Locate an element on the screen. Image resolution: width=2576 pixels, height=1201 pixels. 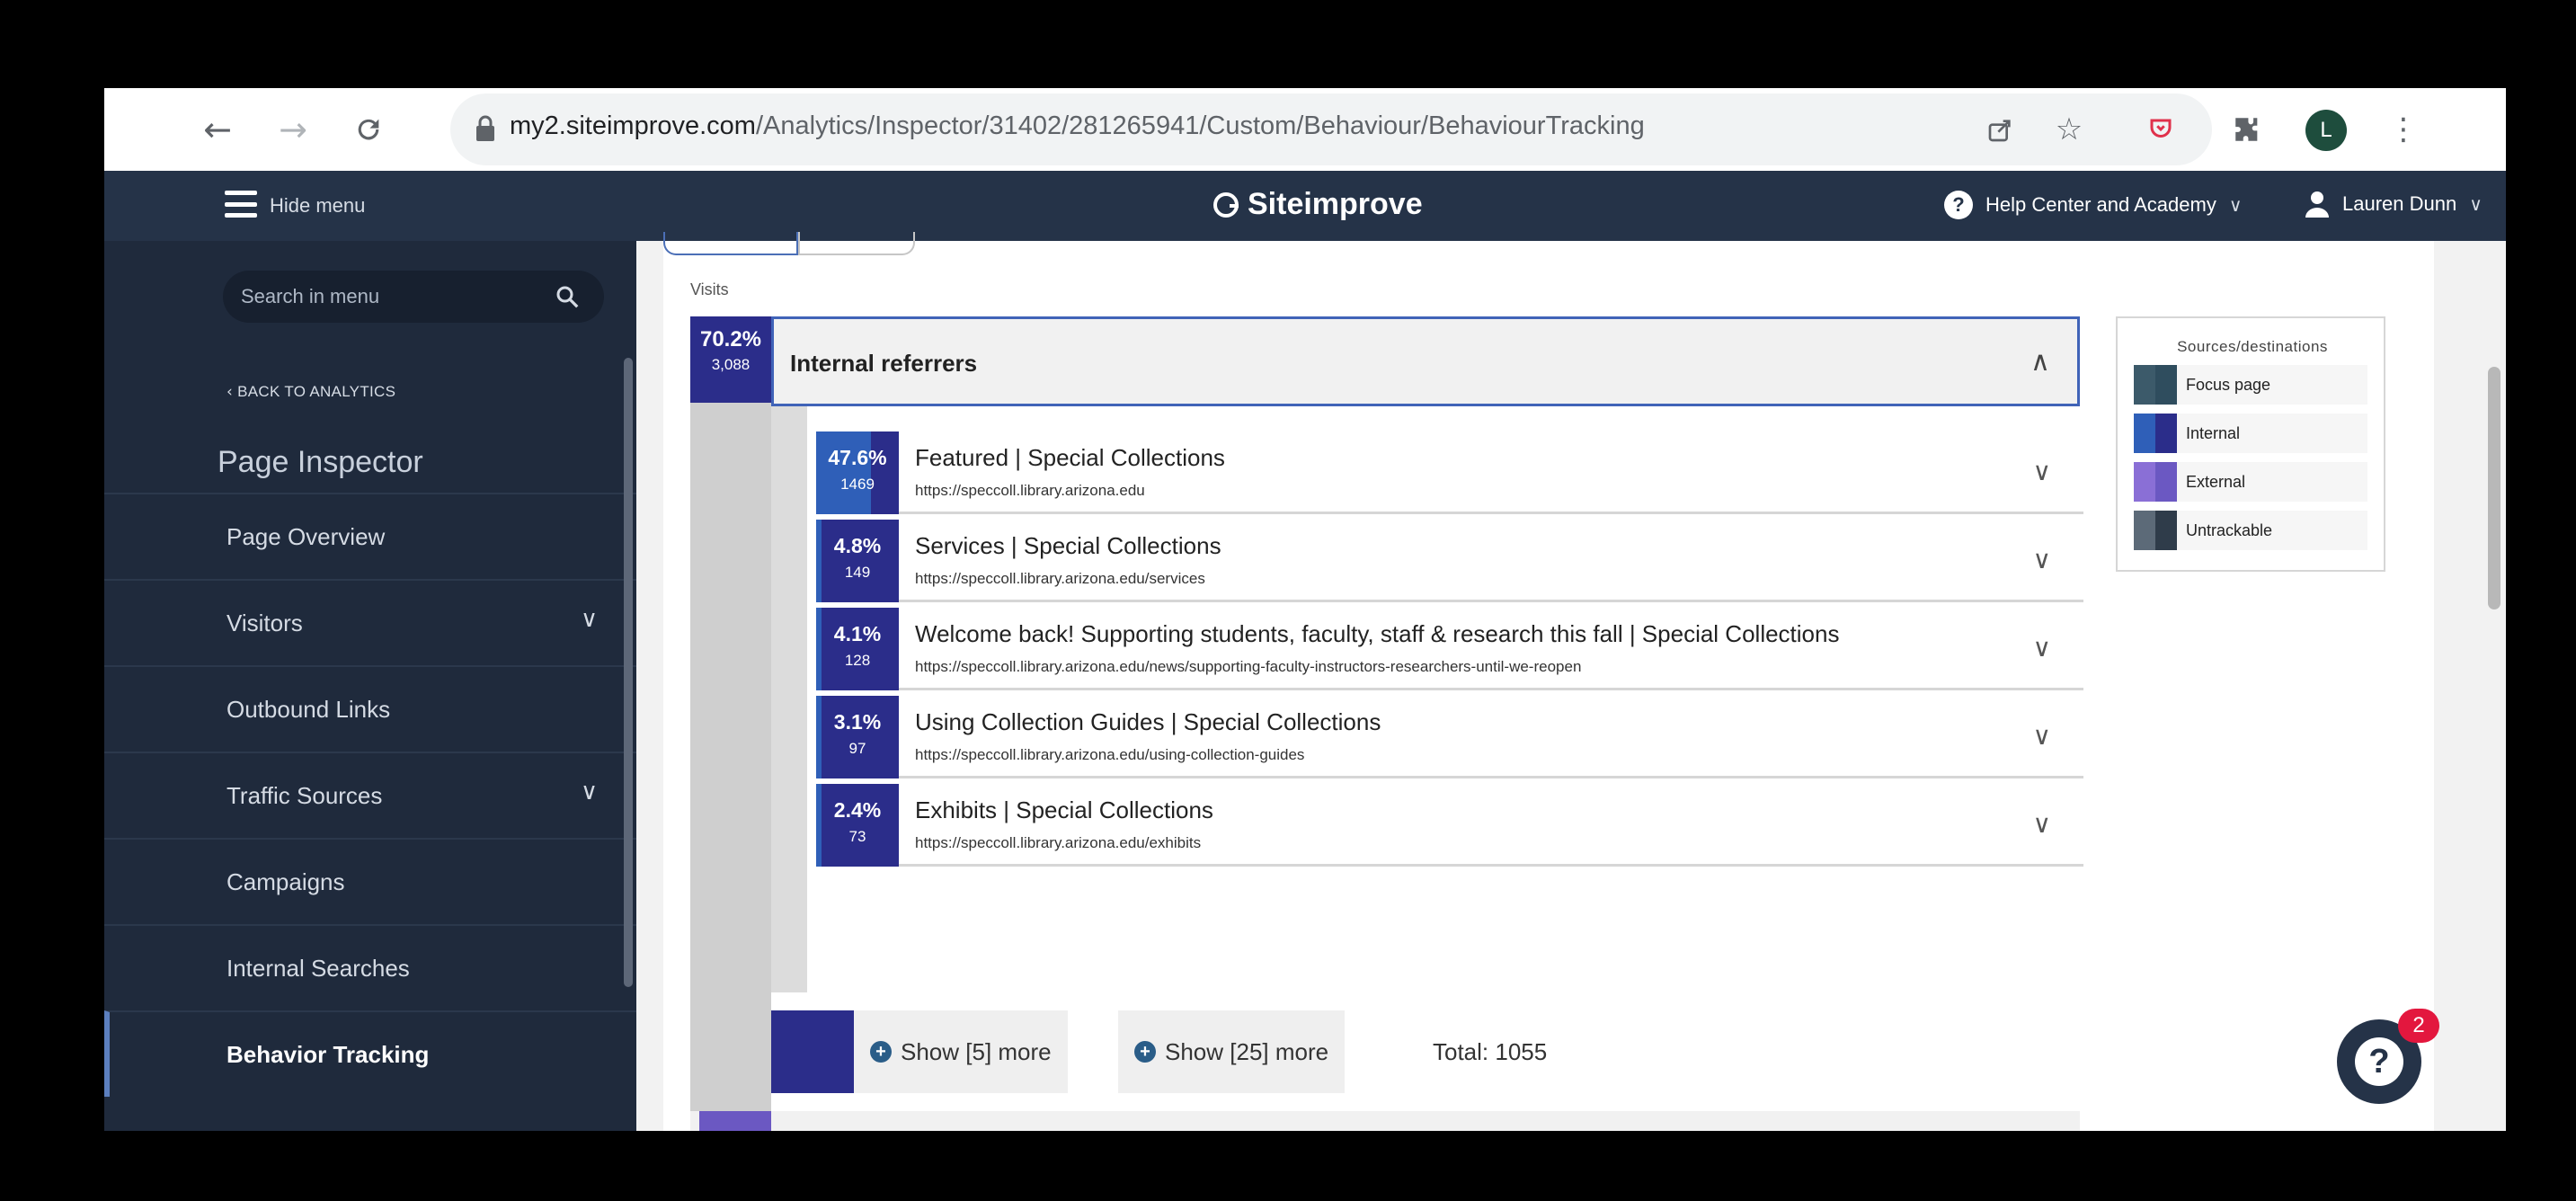
help-center-menu: ? Help Center and Academy ∨ is located at coordinates (2093, 205).